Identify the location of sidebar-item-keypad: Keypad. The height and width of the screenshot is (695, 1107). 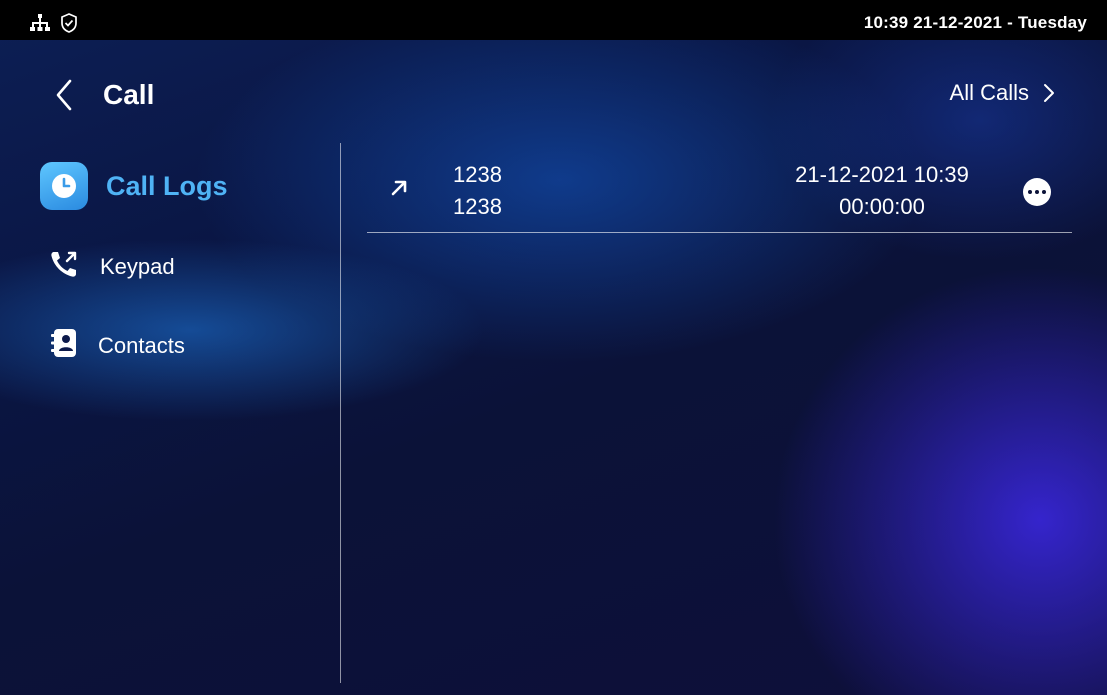
(111, 266).